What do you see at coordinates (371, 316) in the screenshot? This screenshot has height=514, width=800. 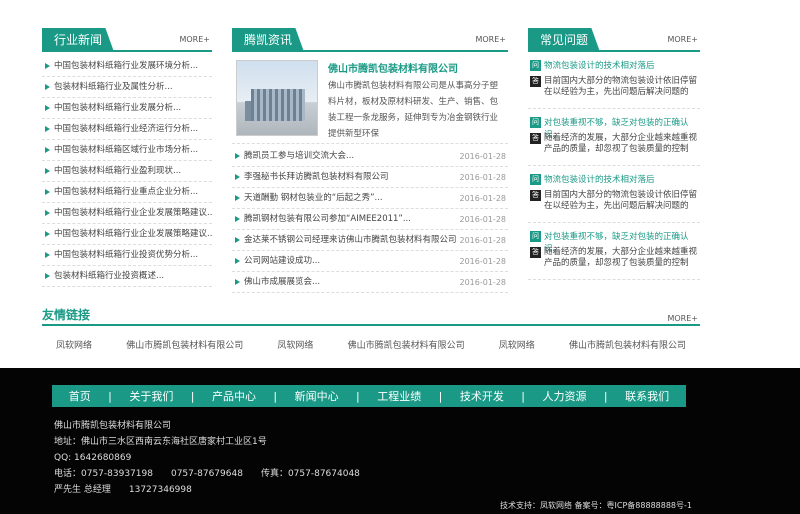 I see `links-header: 友情链接 MORE+` at bounding box center [371, 316].